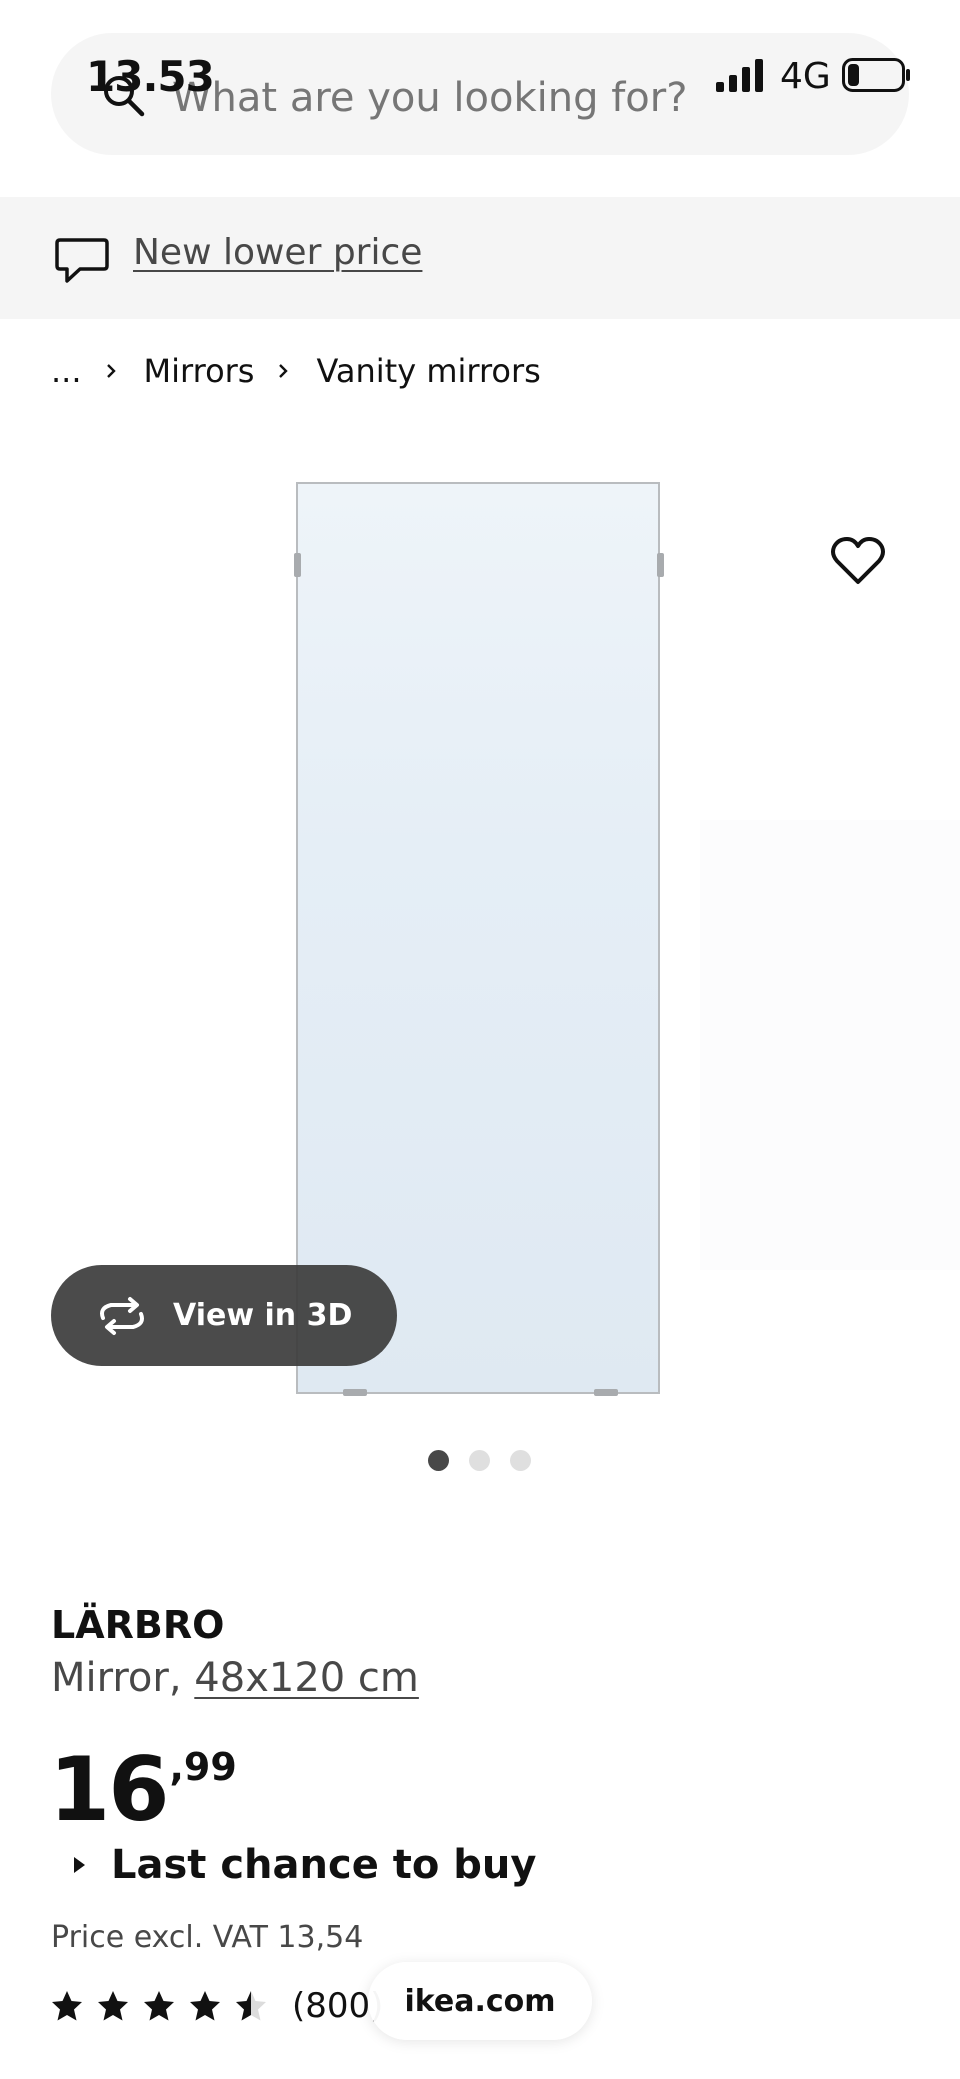 Image resolution: width=960 pixels, height=2079 pixels. What do you see at coordinates (116, 1678) in the screenshot?
I see `product-type: Mirror,` at bounding box center [116, 1678].